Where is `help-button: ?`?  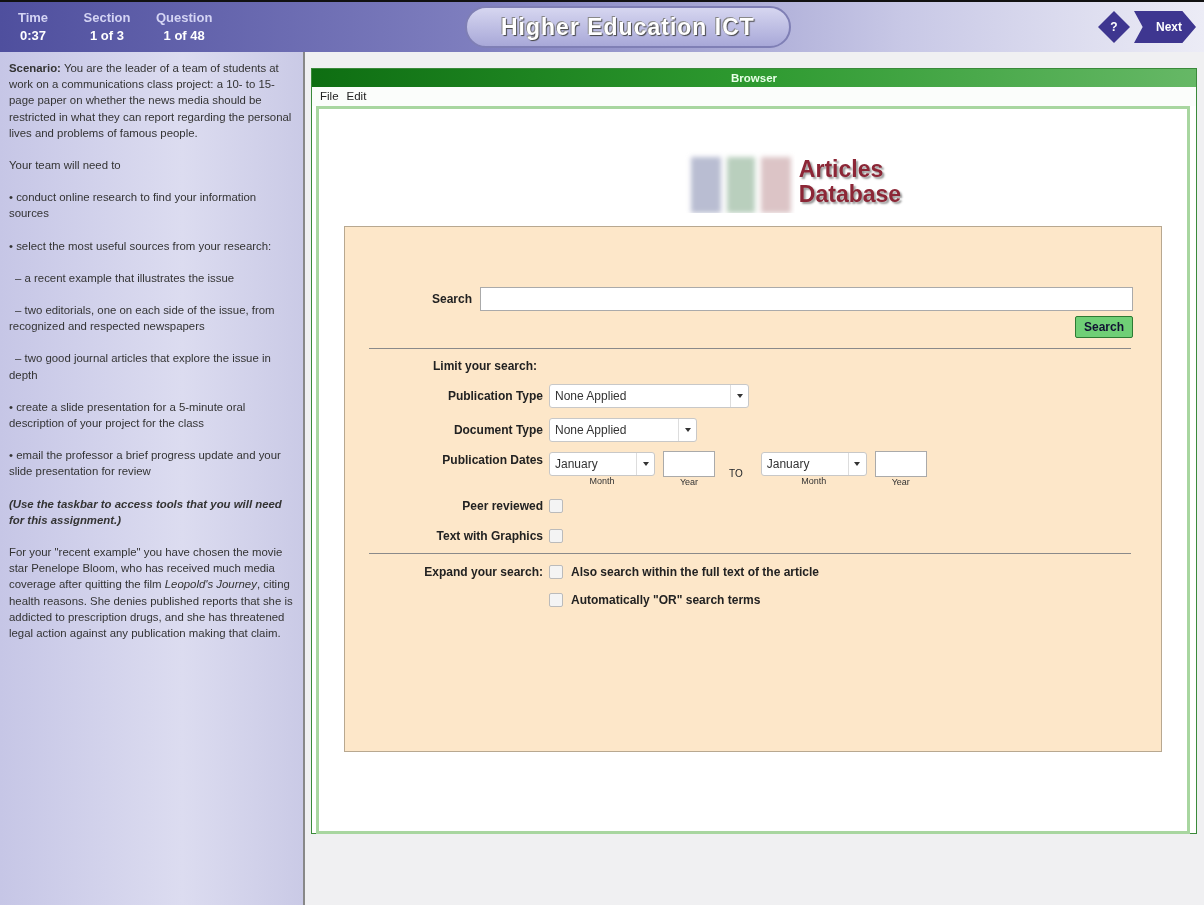 help-button: ? is located at coordinates (1114, 27).